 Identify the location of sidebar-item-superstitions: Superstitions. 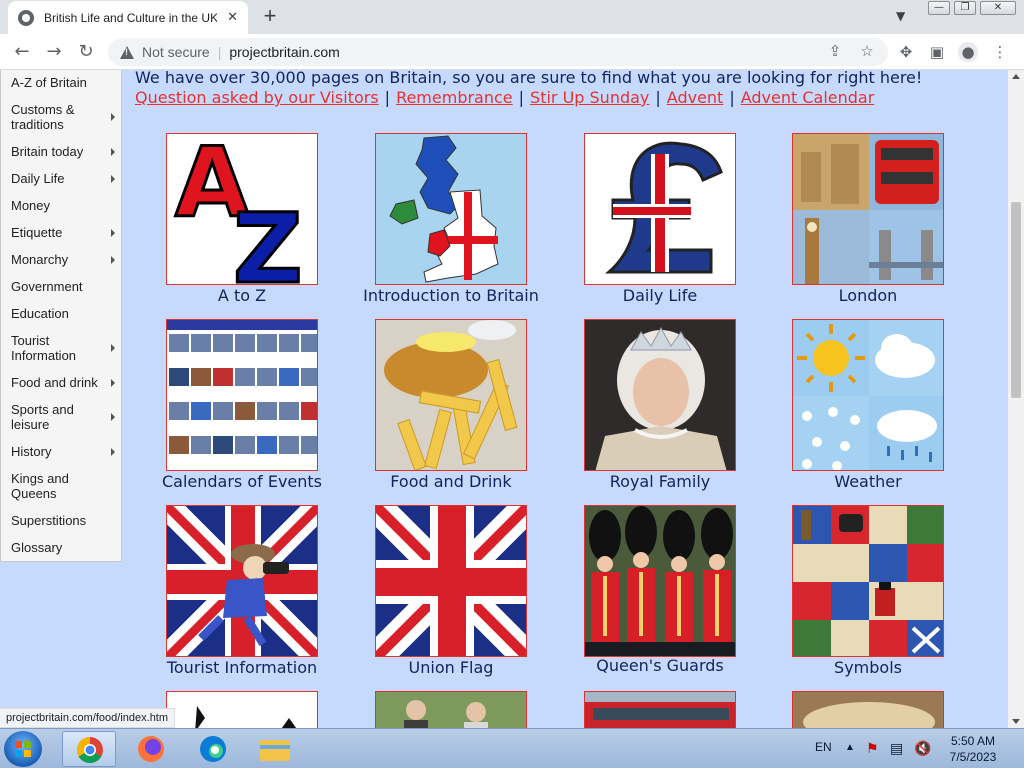
(61, 520).